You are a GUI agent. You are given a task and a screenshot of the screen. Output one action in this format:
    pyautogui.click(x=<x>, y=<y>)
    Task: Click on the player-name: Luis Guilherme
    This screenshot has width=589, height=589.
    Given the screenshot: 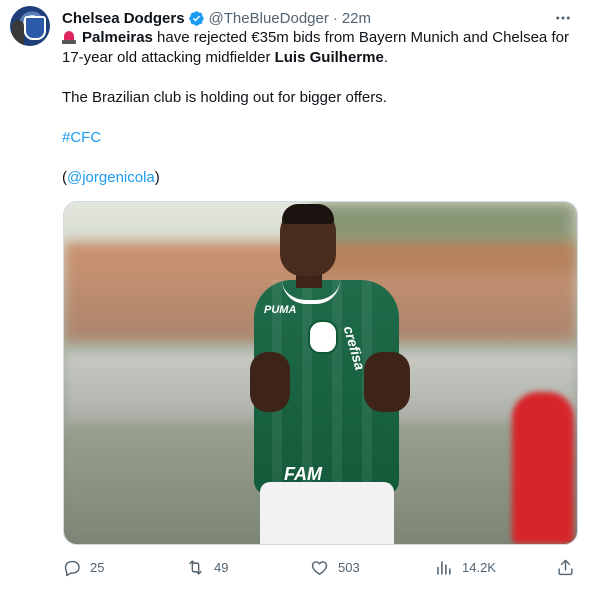 What is the action you would take?
    pyautogui.click(x=329, y=57)
    